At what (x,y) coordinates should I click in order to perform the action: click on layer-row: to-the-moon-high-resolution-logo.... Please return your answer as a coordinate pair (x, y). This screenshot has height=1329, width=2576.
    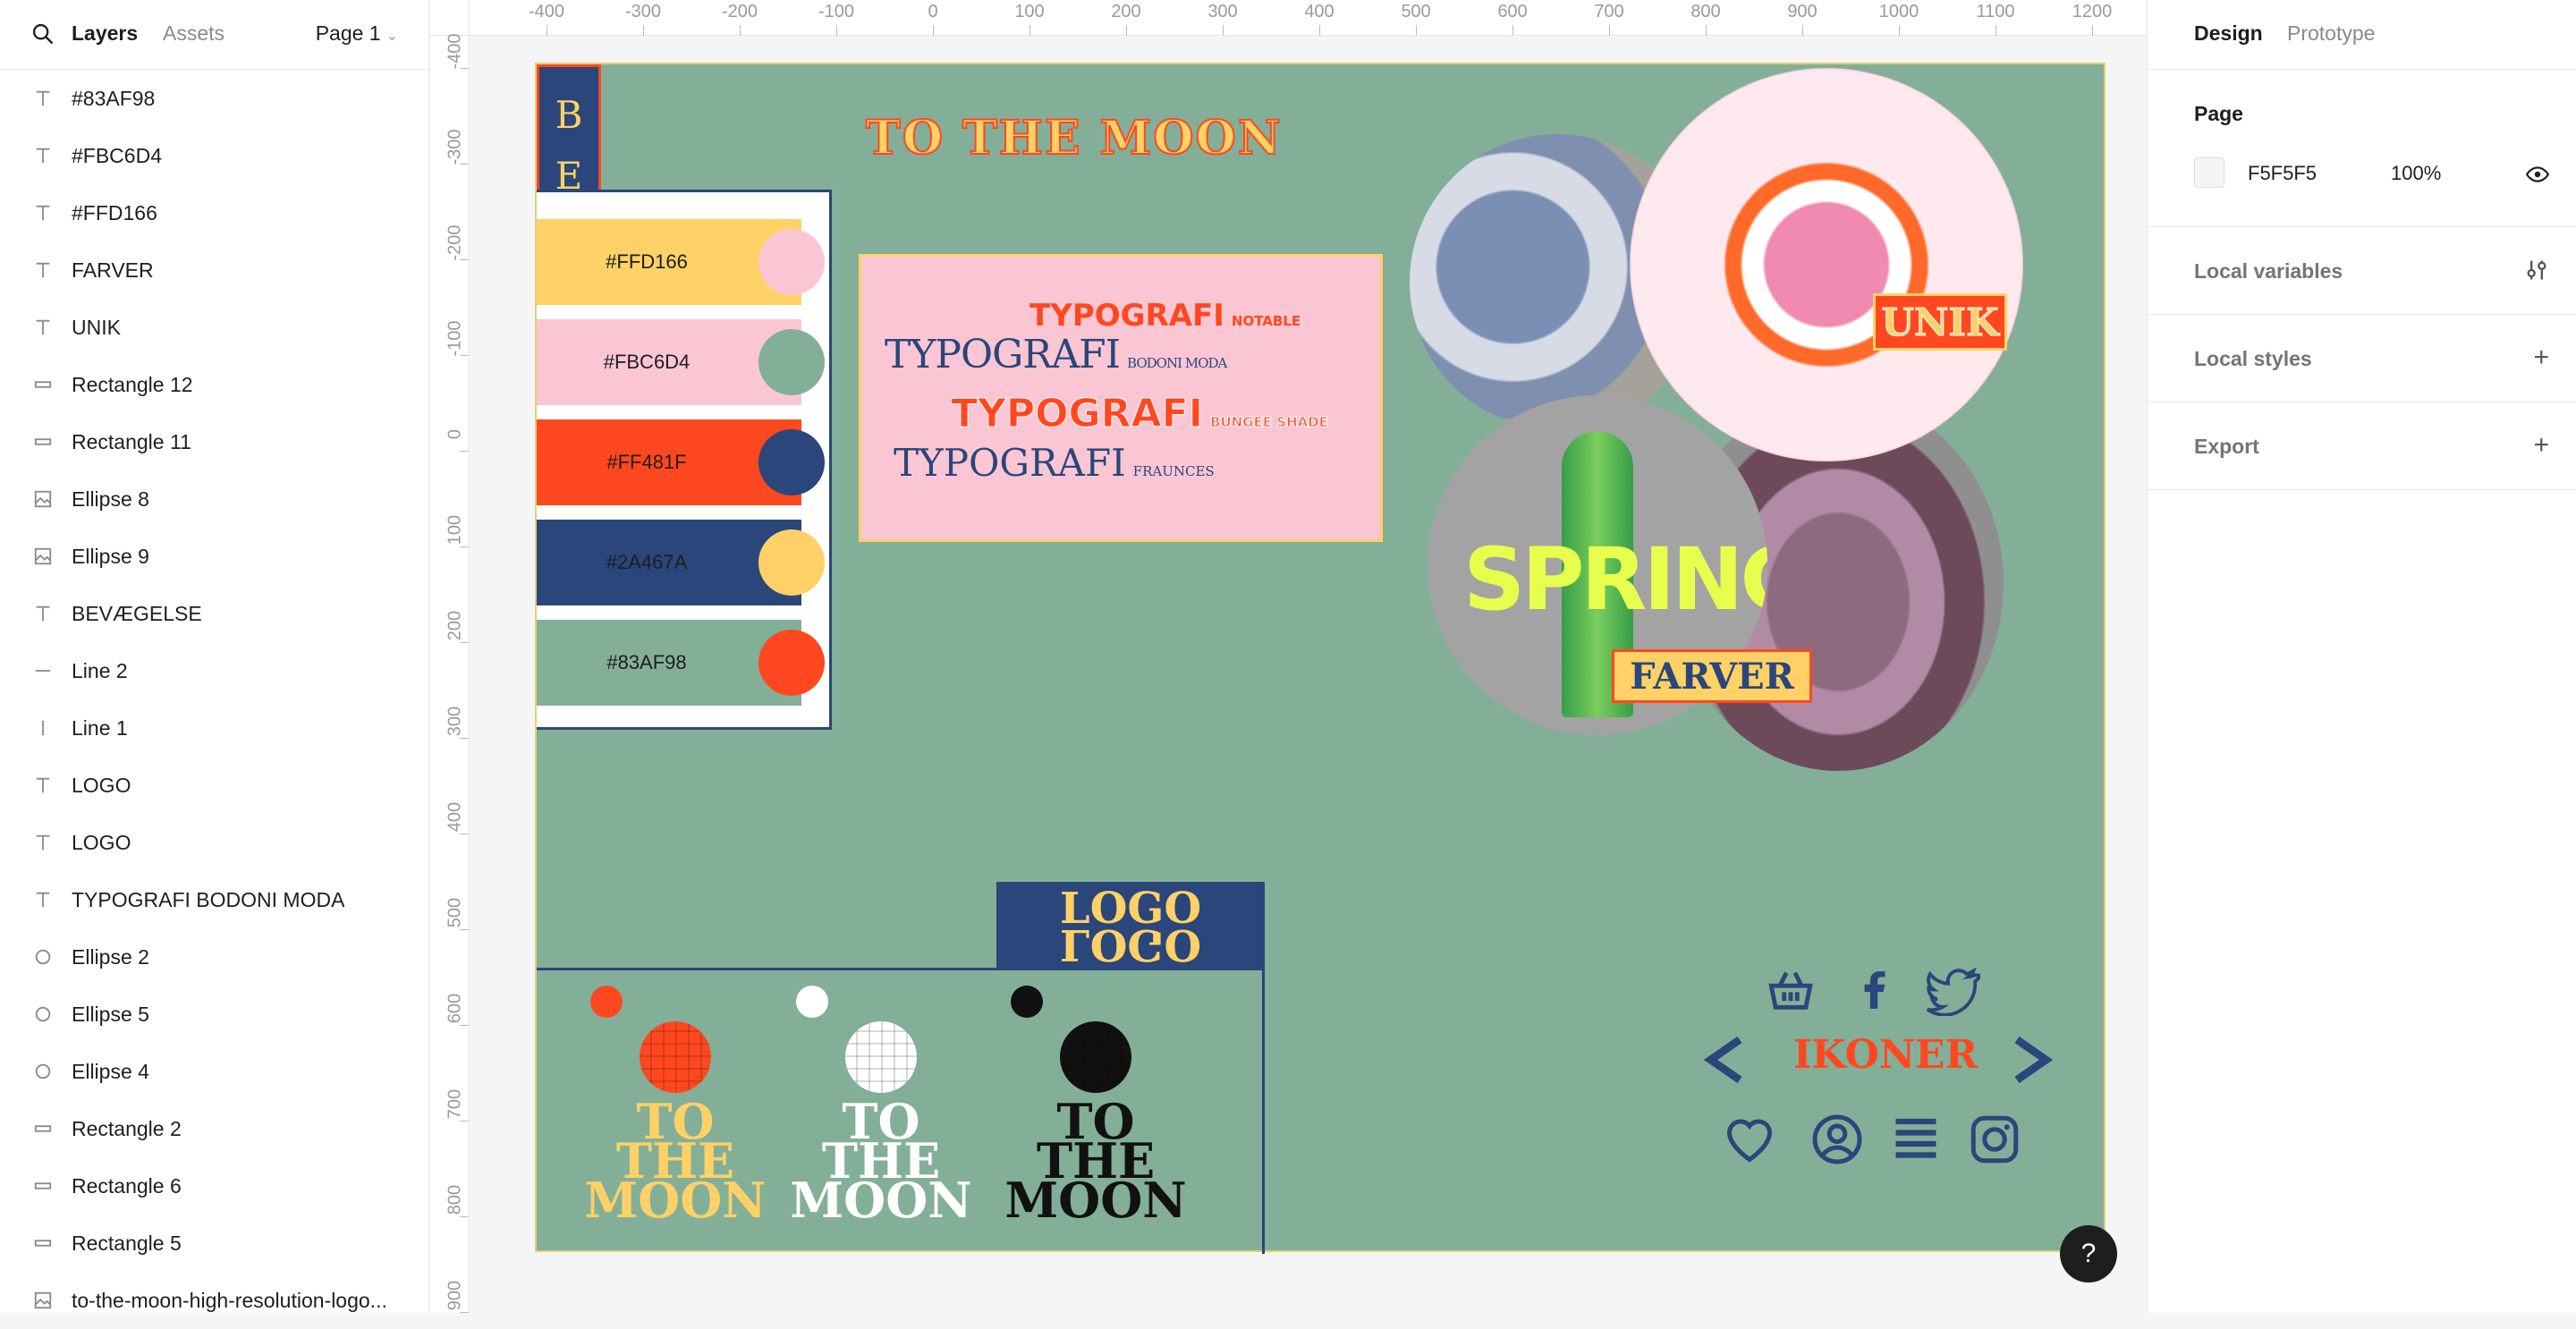
    Looking at the image, I should click on (214, 1300).